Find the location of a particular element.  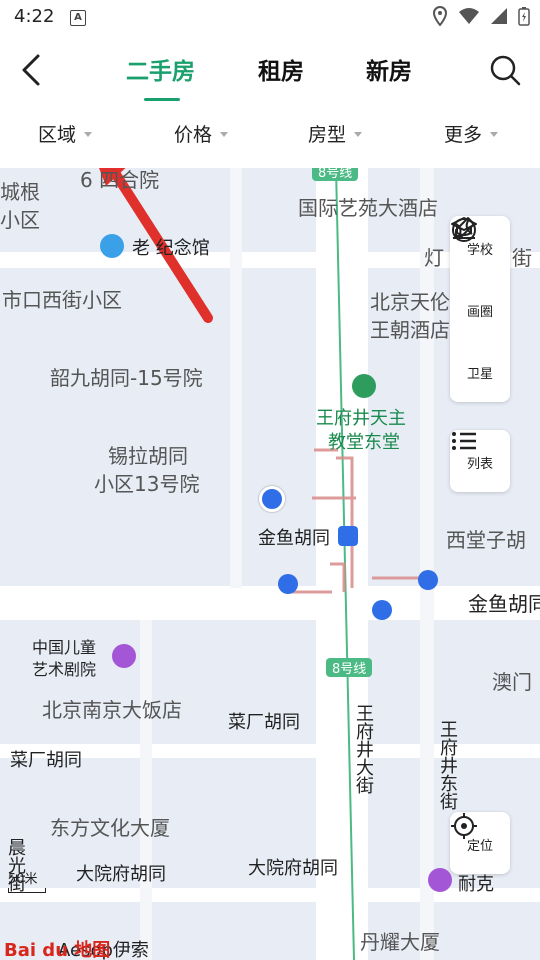

map-label: 北京天伦 is located at coordinates (410, 302).